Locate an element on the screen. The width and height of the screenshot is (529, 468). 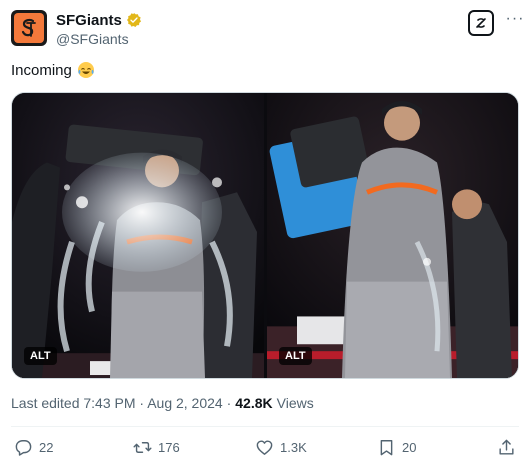
tweet-text: Incoming is located at coordinates (53, 70).